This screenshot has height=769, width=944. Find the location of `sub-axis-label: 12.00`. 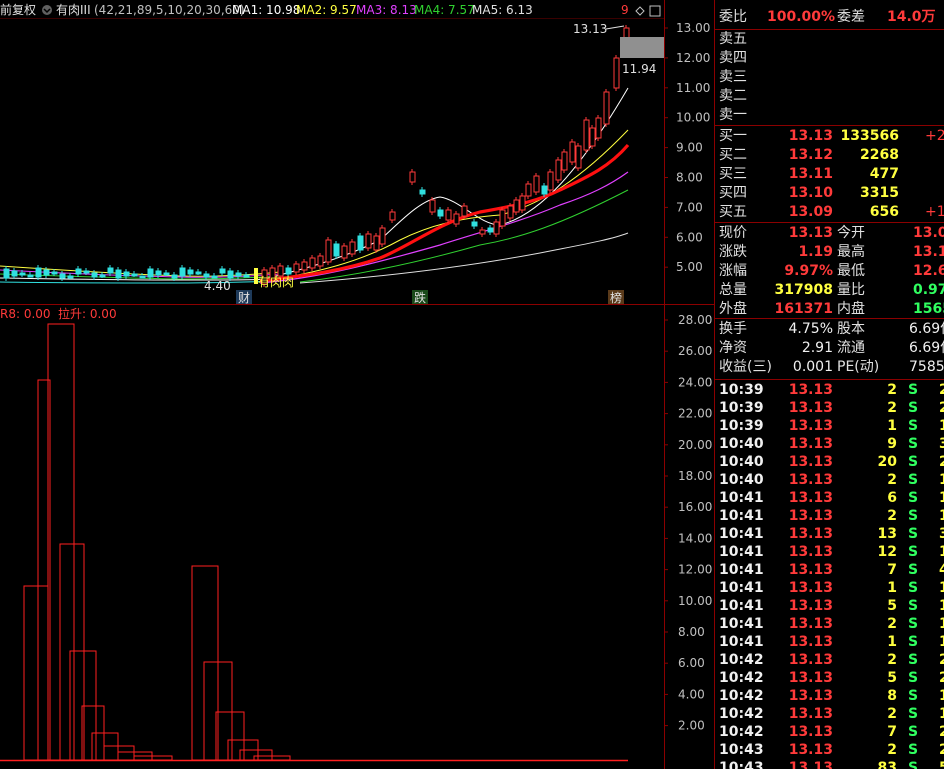

sub-axis-label: 12.00 is located at coordinates (695, 570).